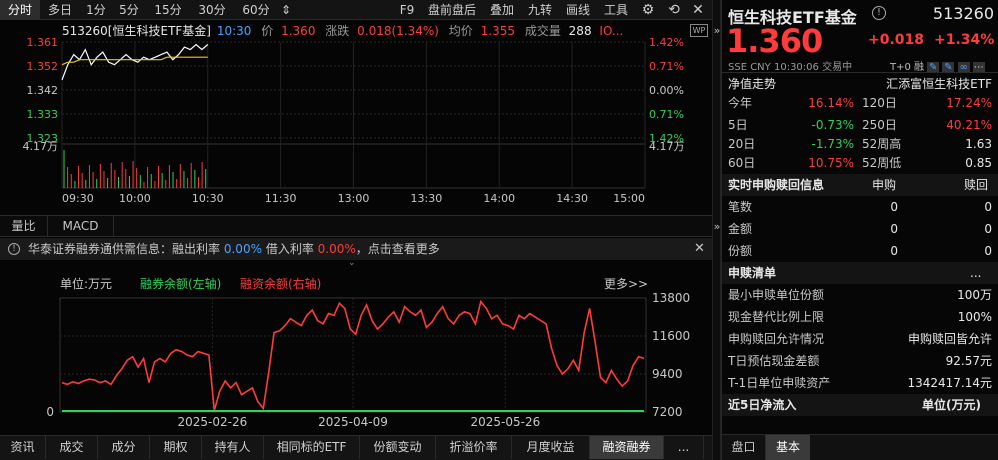 The height and width of the screenshot is (460, 998). What do you see at coordinates (976, 185) in the screenshot?
I see `redeem-col: 赎回` at bounding box center [976, 185].